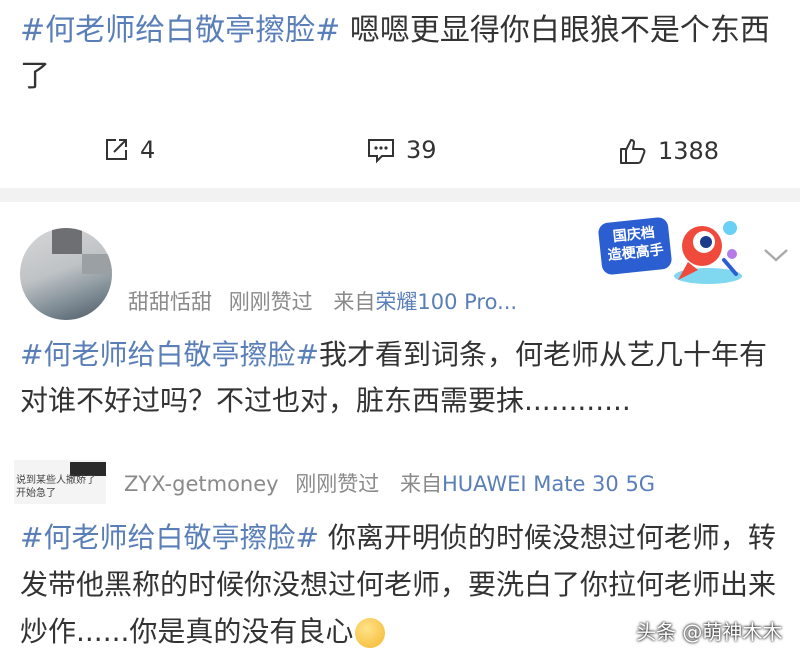  Describe the element at coordinates (370, 633) in the screenshot. I see `smile-emoji-icon` at that location.